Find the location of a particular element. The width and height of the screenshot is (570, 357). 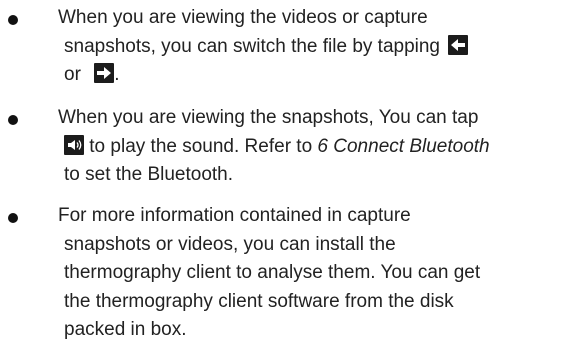

text-segment: . is located at coordinates (117, 74).